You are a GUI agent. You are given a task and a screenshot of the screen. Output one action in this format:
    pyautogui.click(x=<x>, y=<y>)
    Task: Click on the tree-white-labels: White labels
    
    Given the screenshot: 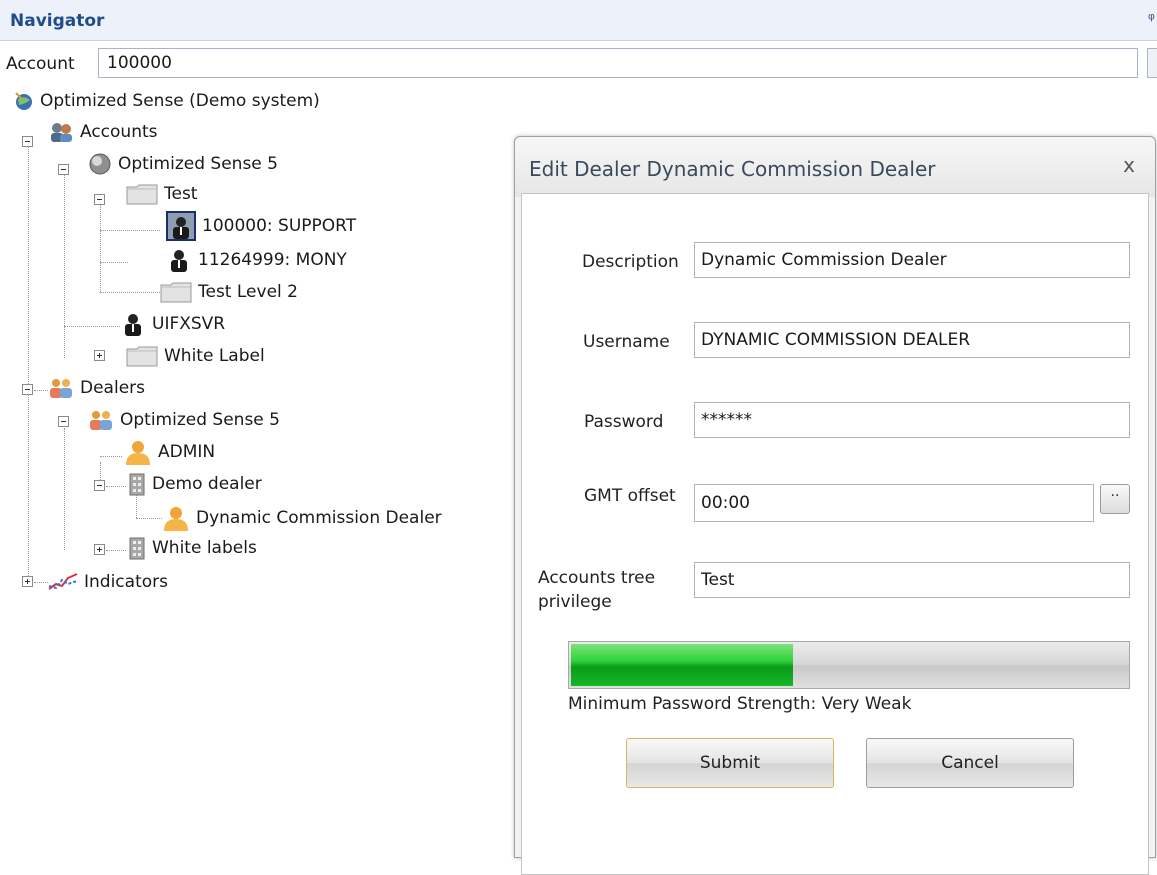 What is the action you would take?
    pyautogui.click(x=192, y=548)
    